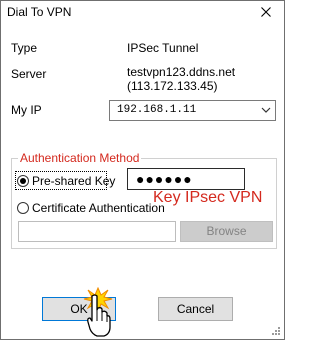  I want to click on server-label: Server, so click(29, 74).